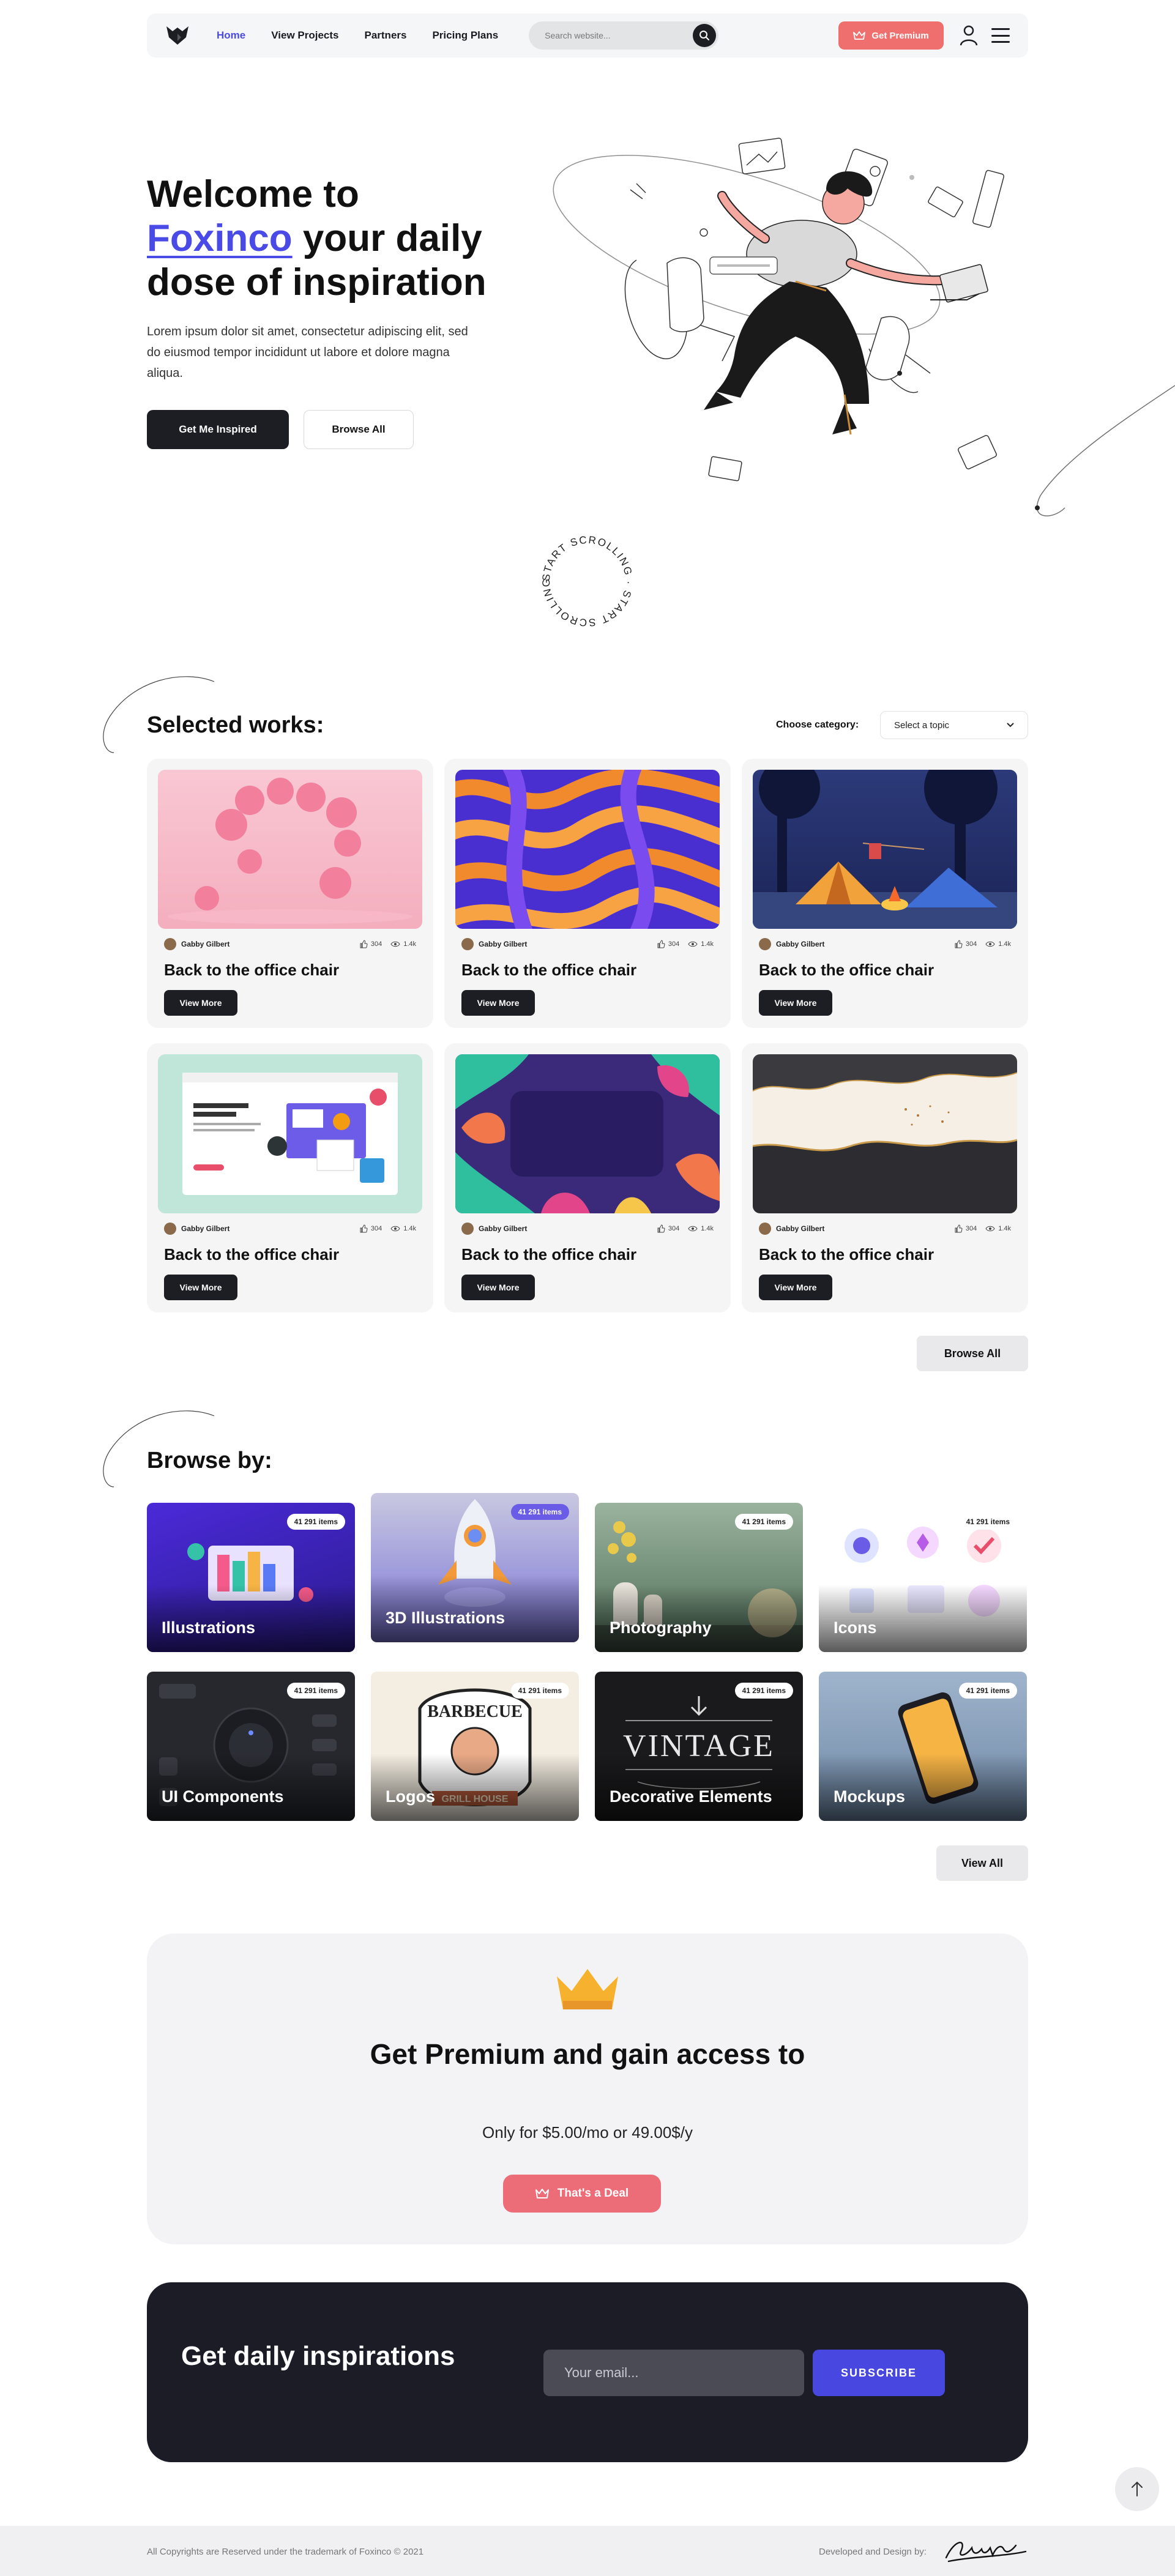  What do you see at coordinates (251, 1578) in the screenshot?
I see `category-tile-illustrations: 41 291 items Illustrations` at bounding box center [251, 1578].